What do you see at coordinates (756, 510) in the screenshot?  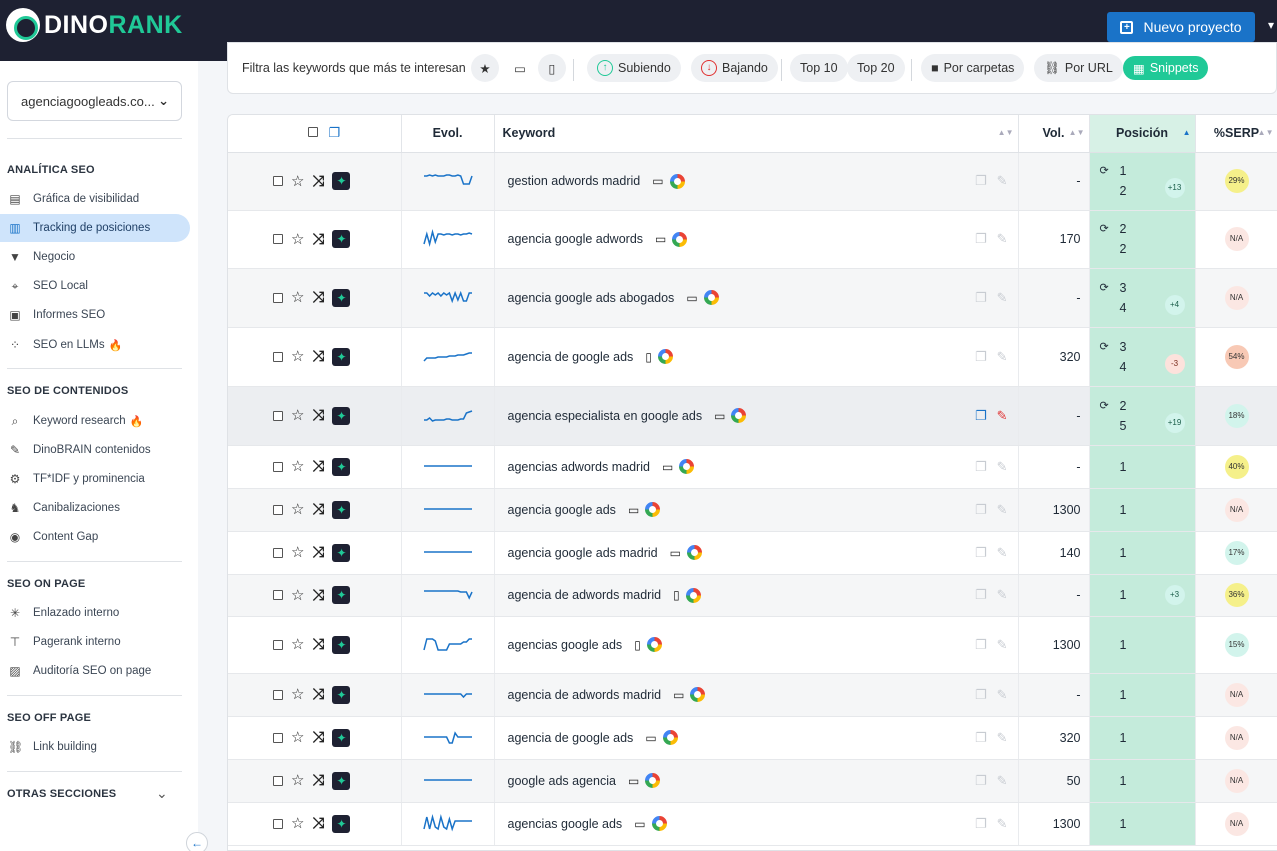 I see `keyword-cell: agencia google ads ▭ ❐ ✎` at bounding box center [756, 510].